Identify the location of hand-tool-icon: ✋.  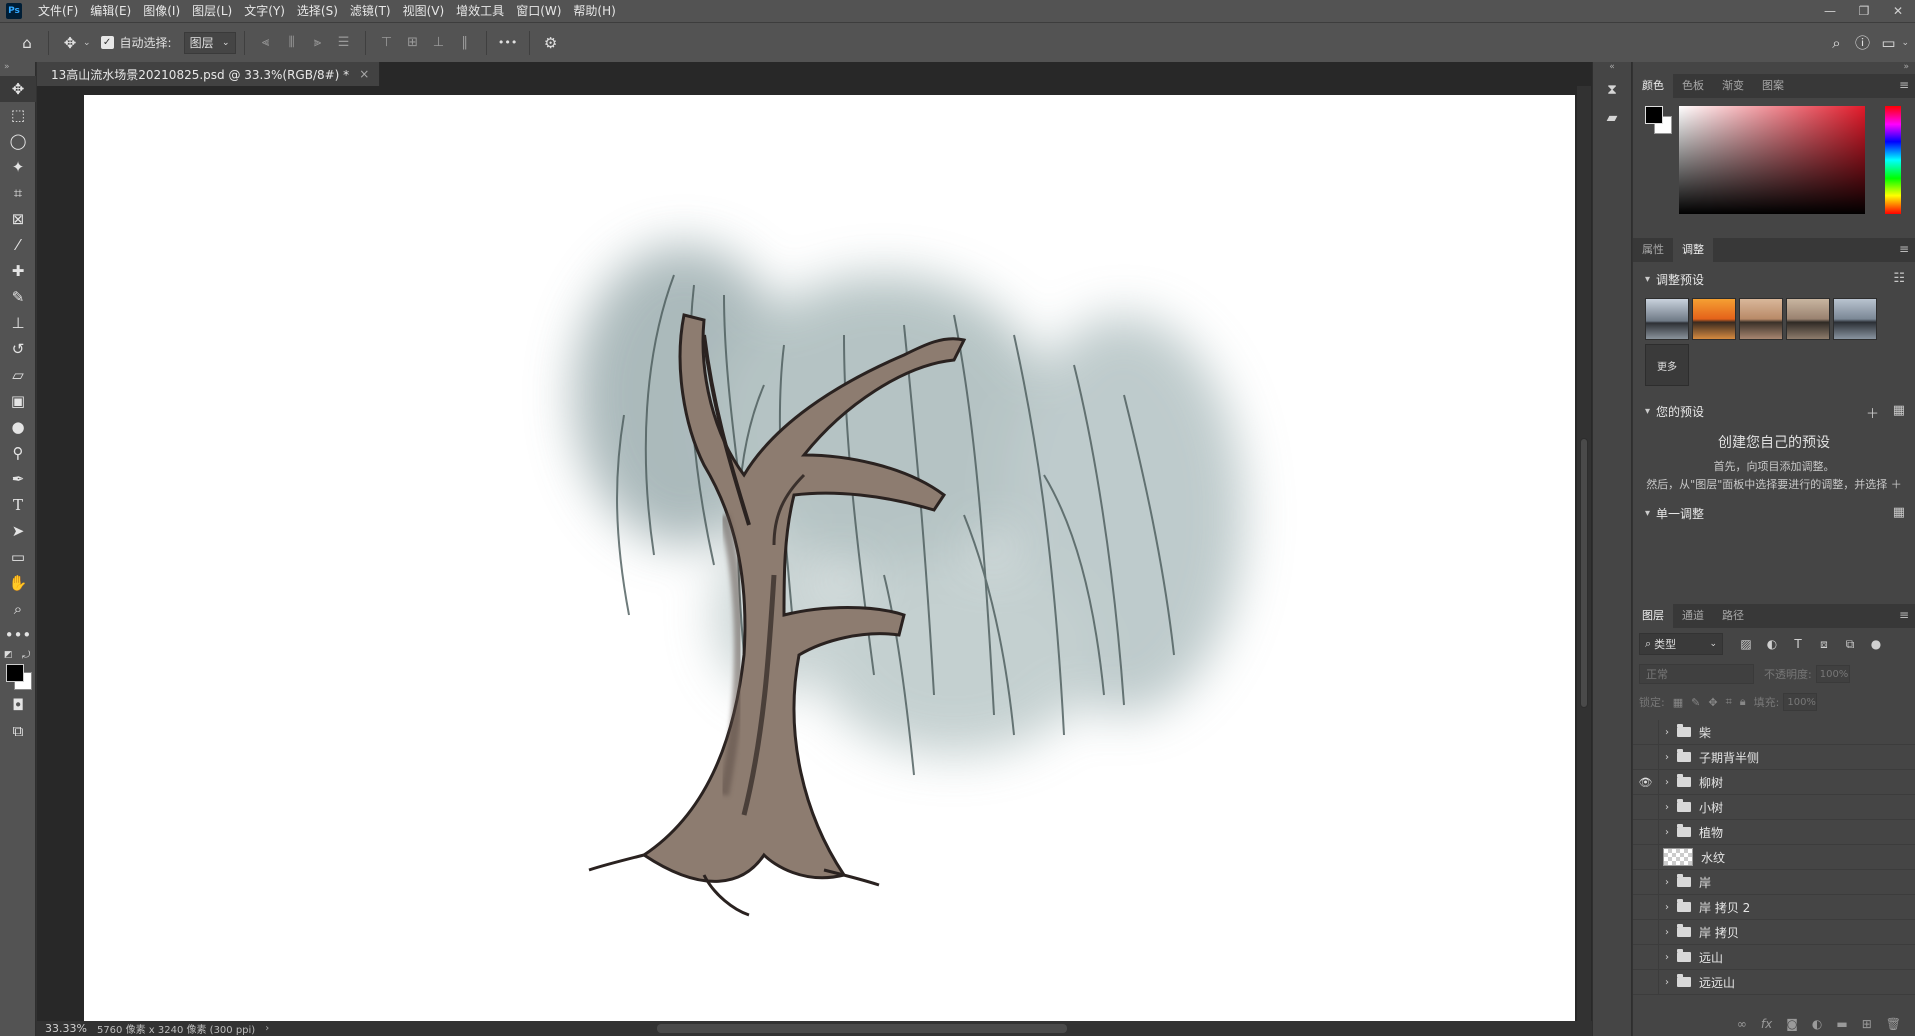
(18, 583).